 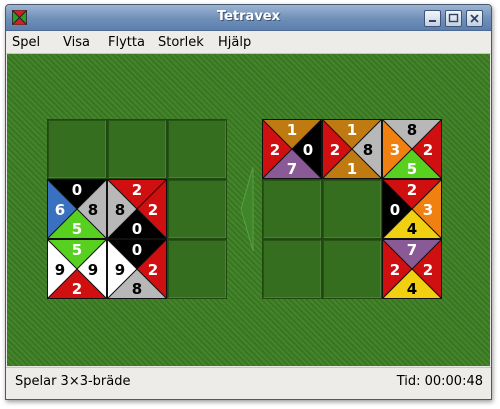 What do you see at coordinates (77, 250) in the screenshot?
I see `tile-number-n: 5` at bounding box center [77, 250].